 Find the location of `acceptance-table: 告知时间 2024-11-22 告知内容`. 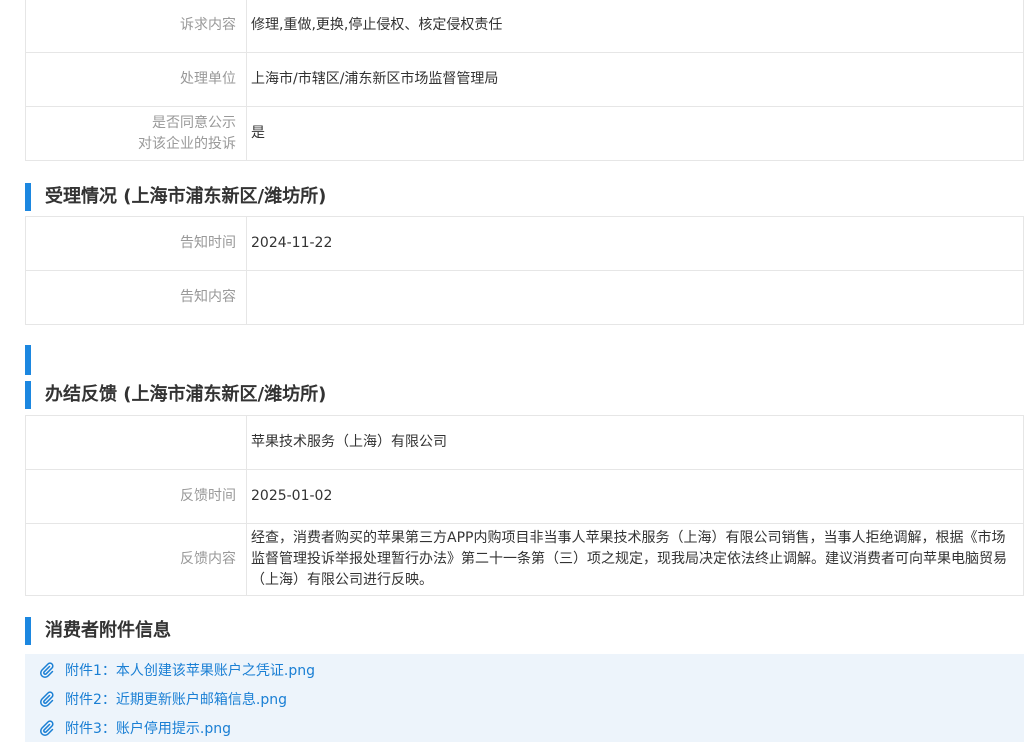

acceptance-table: 告知时间 2024-11-22 告知内容 is located at coordinates (524, 270).